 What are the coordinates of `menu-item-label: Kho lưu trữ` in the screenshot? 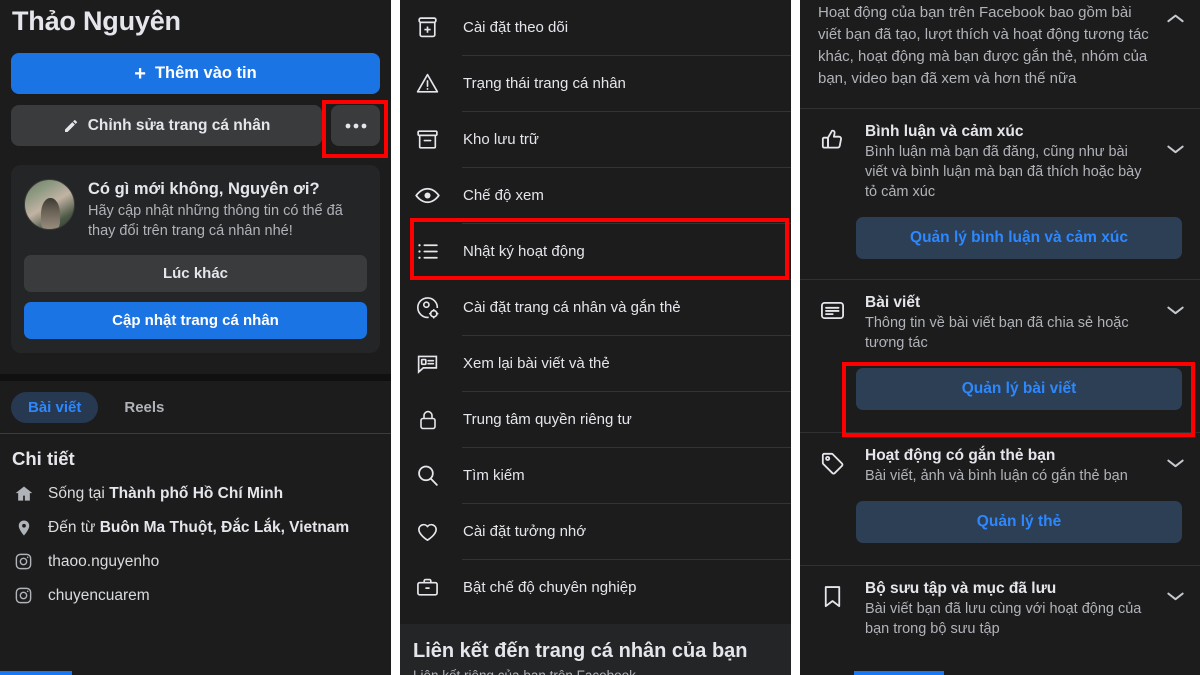 It's located at (501, 139).